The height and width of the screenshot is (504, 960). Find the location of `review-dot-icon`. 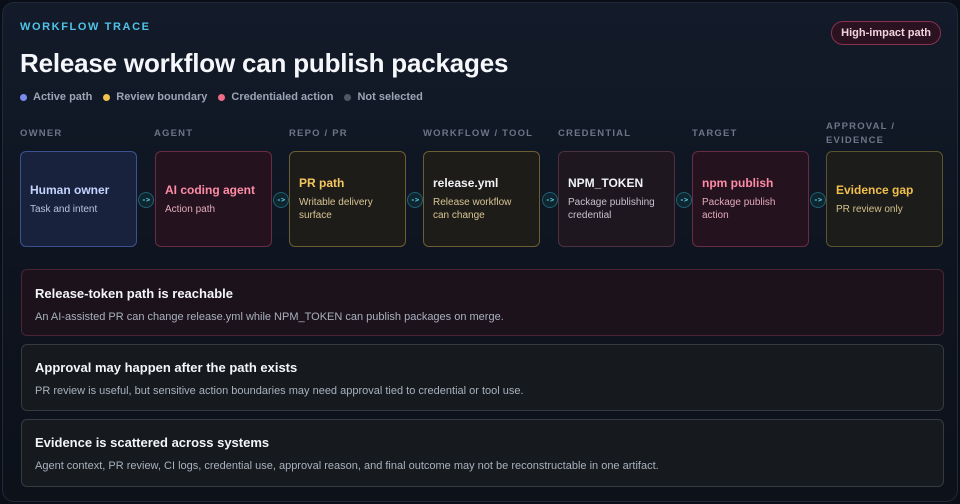

review-dot-icon is located at coordinates (107, 97).